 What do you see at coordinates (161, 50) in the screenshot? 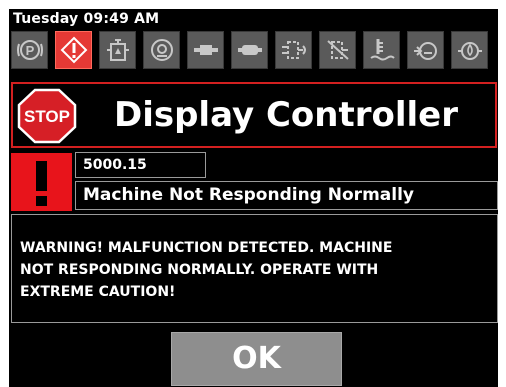
I see `engine-block-icon` at bounding box center [161, 50].